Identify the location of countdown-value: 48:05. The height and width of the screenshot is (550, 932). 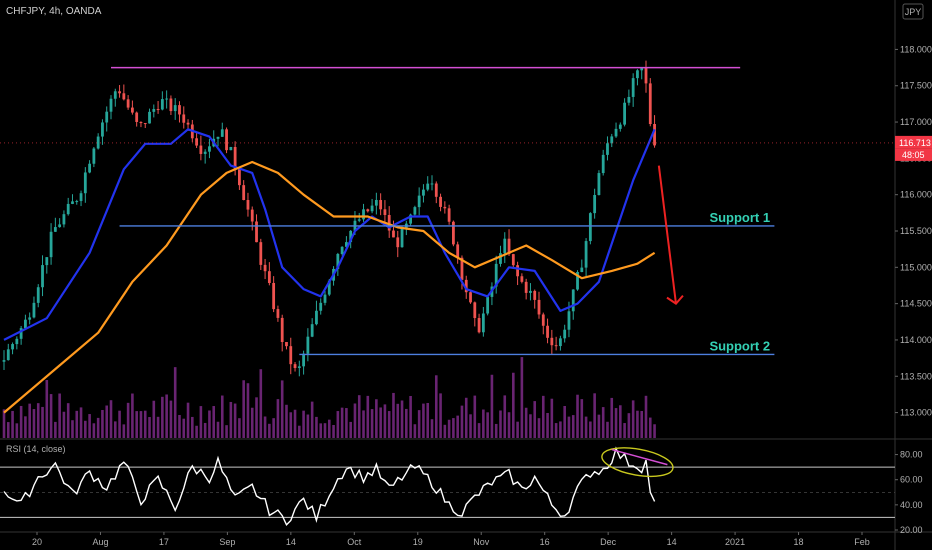
(913, 155).